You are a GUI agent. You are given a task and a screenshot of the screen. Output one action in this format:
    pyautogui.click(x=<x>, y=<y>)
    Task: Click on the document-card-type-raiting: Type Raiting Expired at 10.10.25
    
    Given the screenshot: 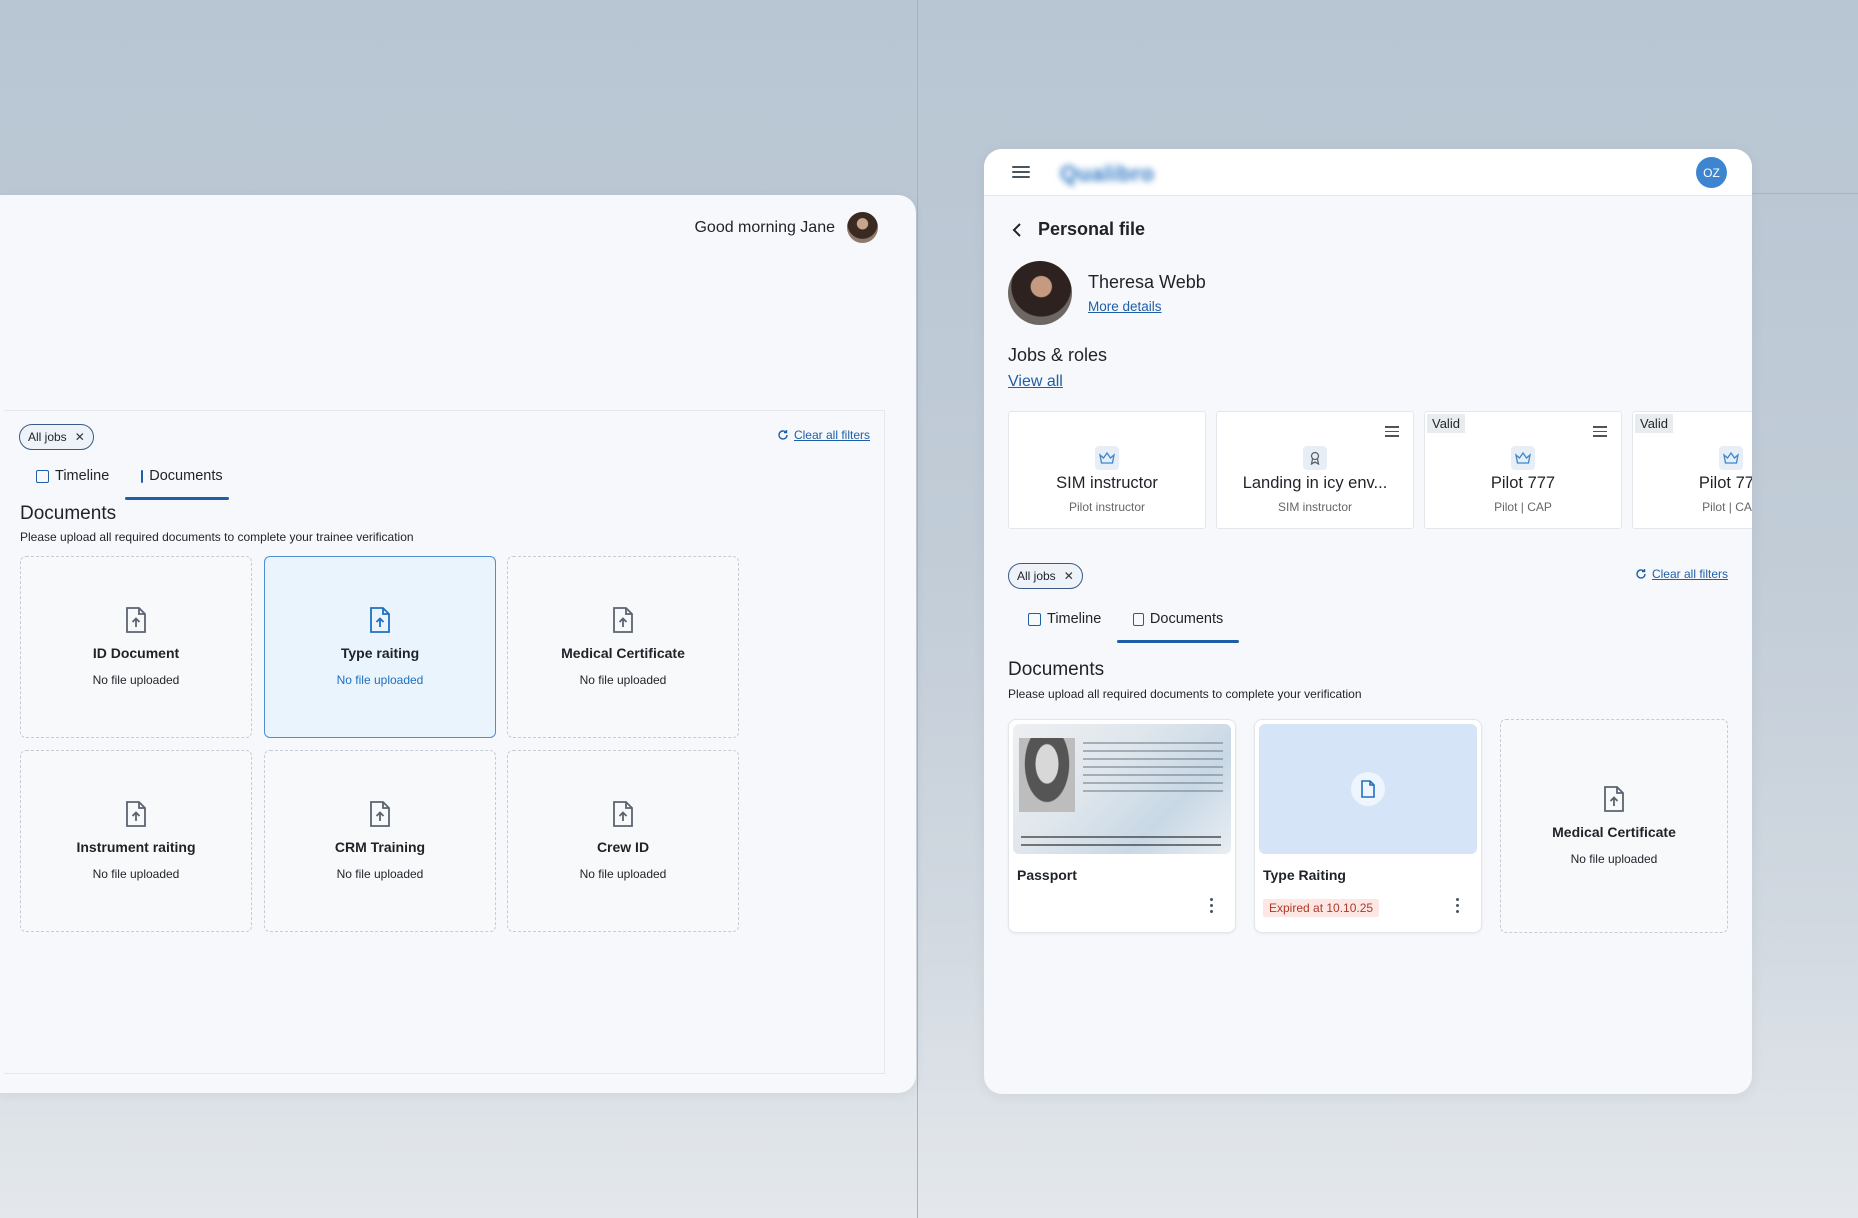 What is the action you would take?
    pyautogui.click(x=1368, y=826)
    